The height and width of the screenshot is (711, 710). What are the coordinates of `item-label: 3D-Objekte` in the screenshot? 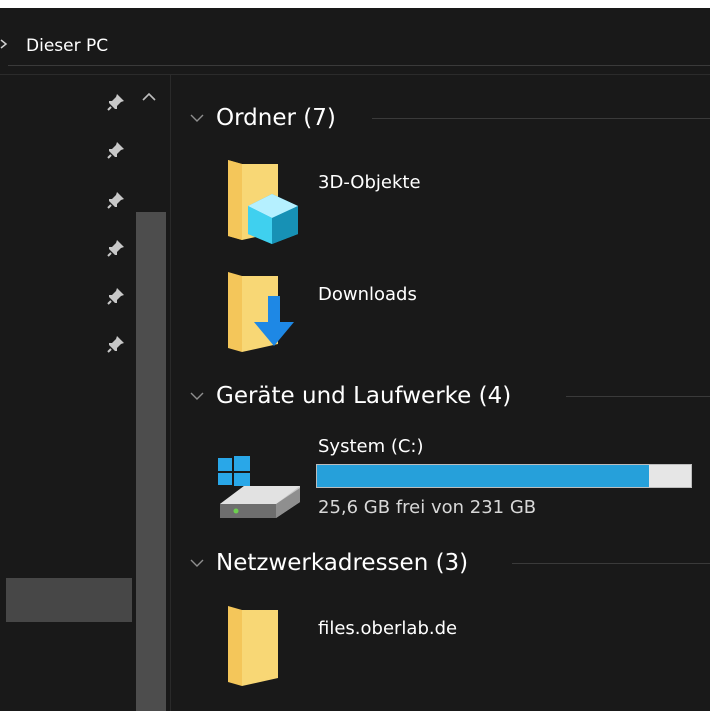 It's located at (369, 182).